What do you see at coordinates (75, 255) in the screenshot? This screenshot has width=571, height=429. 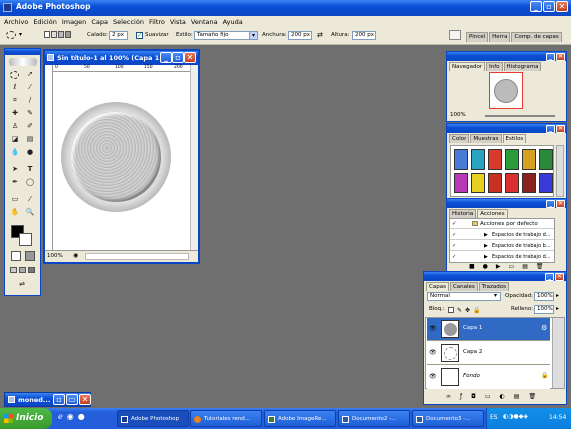 I see `status-arrow-icon: ◉` at bounding box center [75, 255].